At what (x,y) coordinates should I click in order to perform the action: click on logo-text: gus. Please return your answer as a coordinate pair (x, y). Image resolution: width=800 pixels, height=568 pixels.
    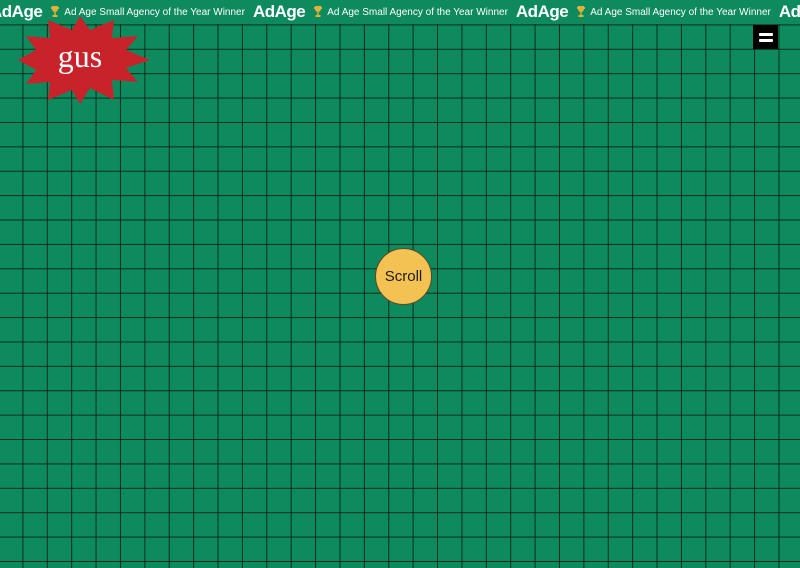
    Looking at the image, I should click on (80, 55).